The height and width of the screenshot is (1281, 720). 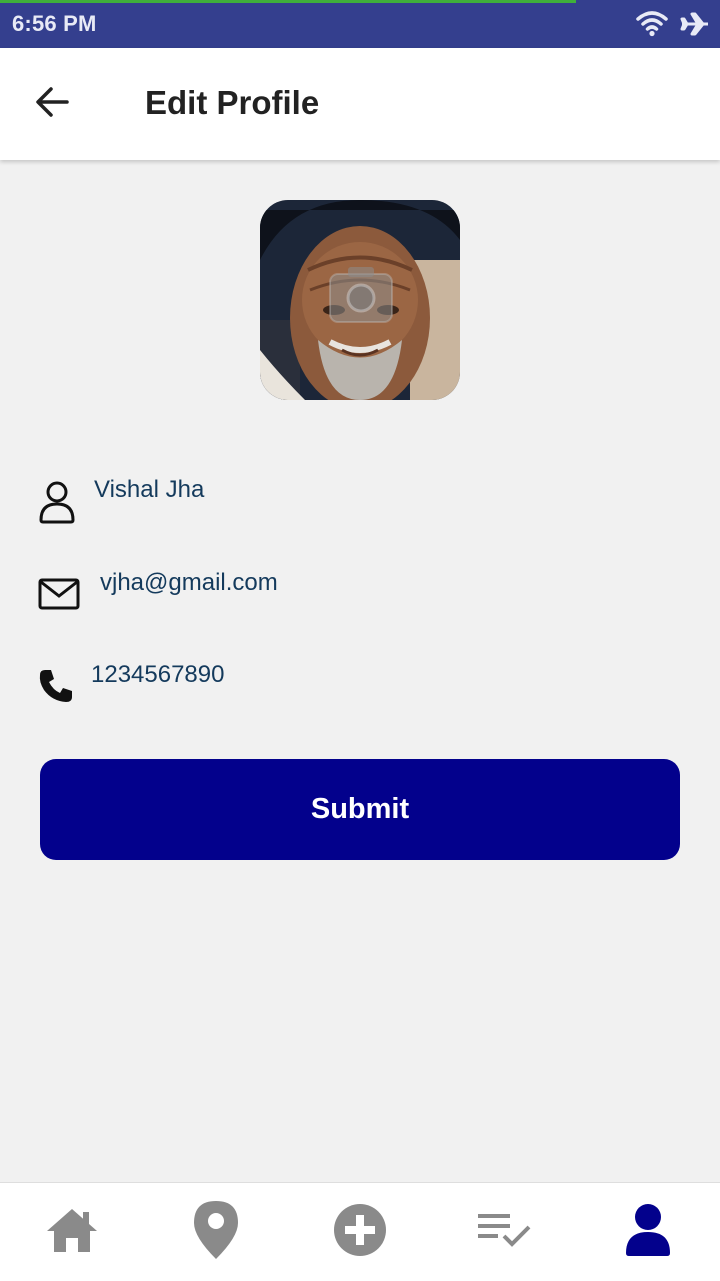 What do you see at coordinates (54, 23) in the screenshot?
I see `status-time: 6:56 PM` at bounding box center [54, 23].